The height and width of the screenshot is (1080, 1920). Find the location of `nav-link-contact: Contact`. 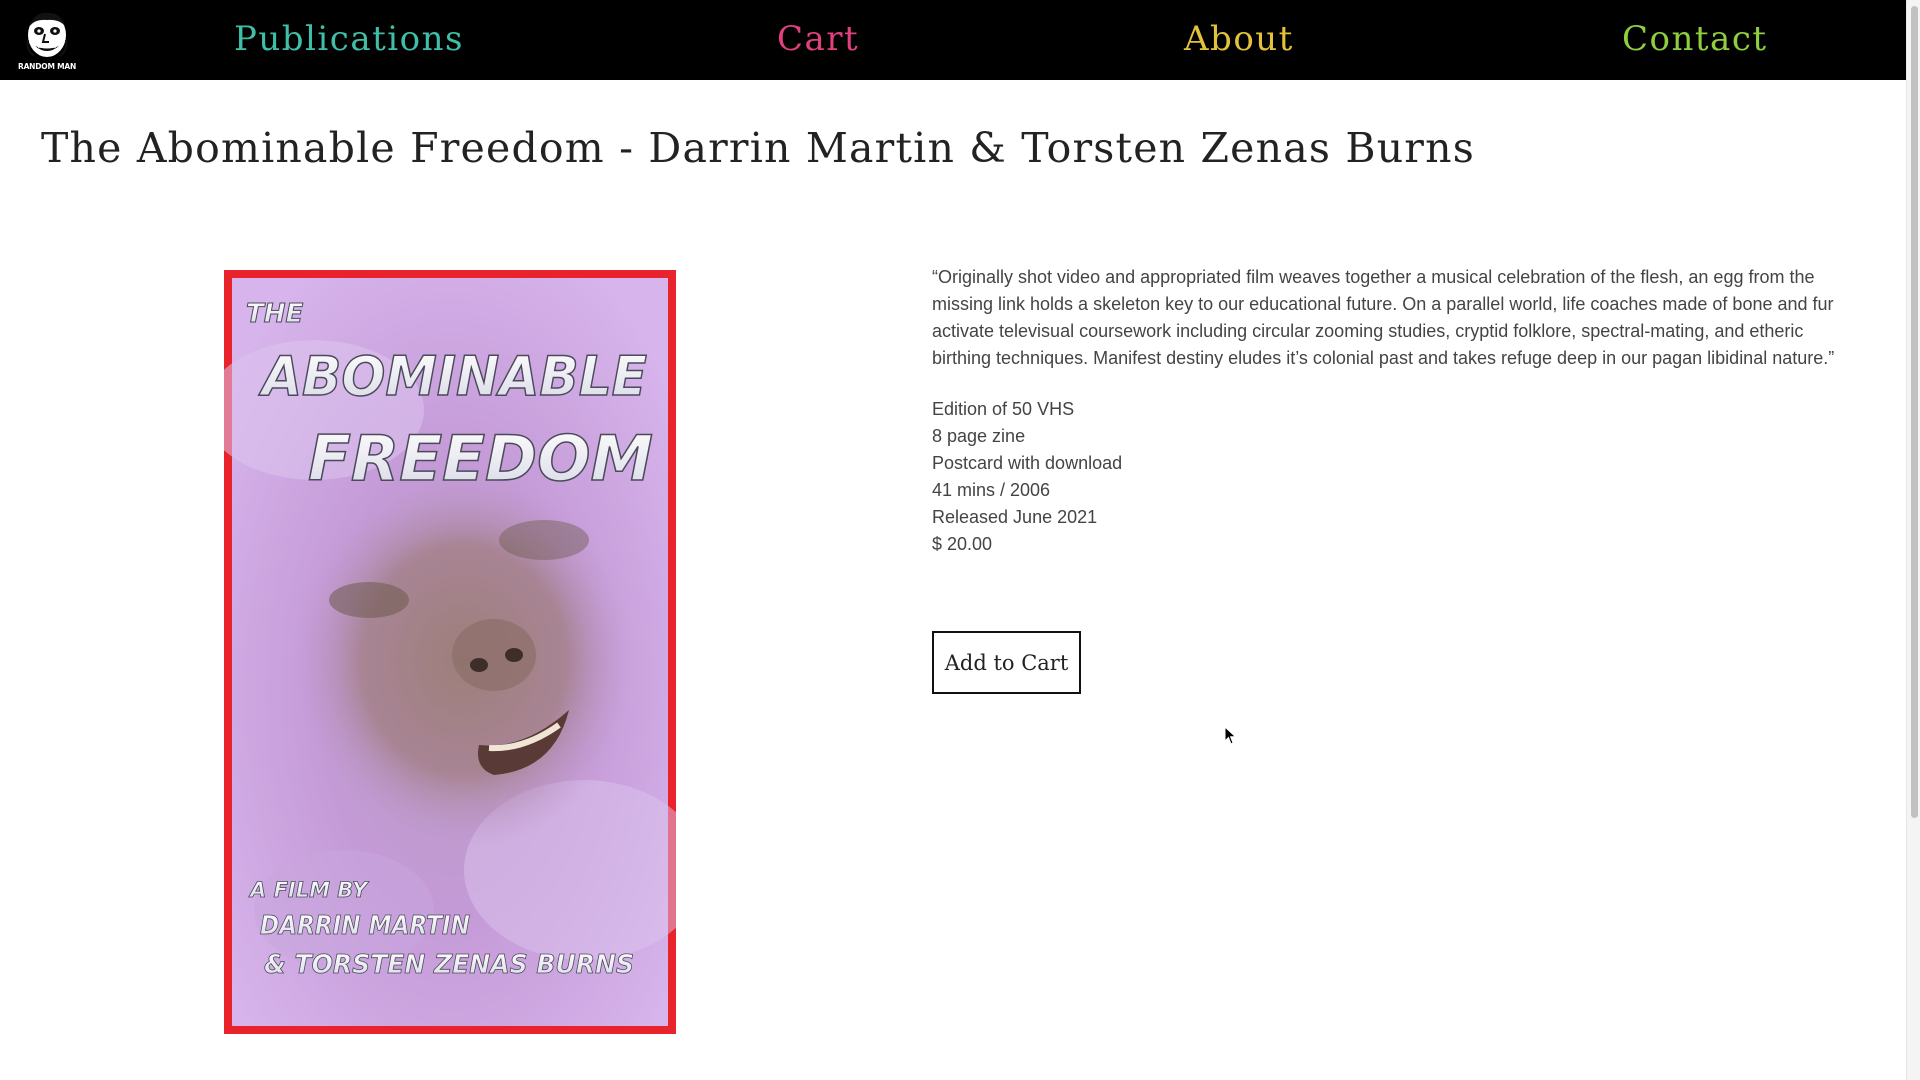

nav-link-contact: Contact is located at coordinates (1695, 39).